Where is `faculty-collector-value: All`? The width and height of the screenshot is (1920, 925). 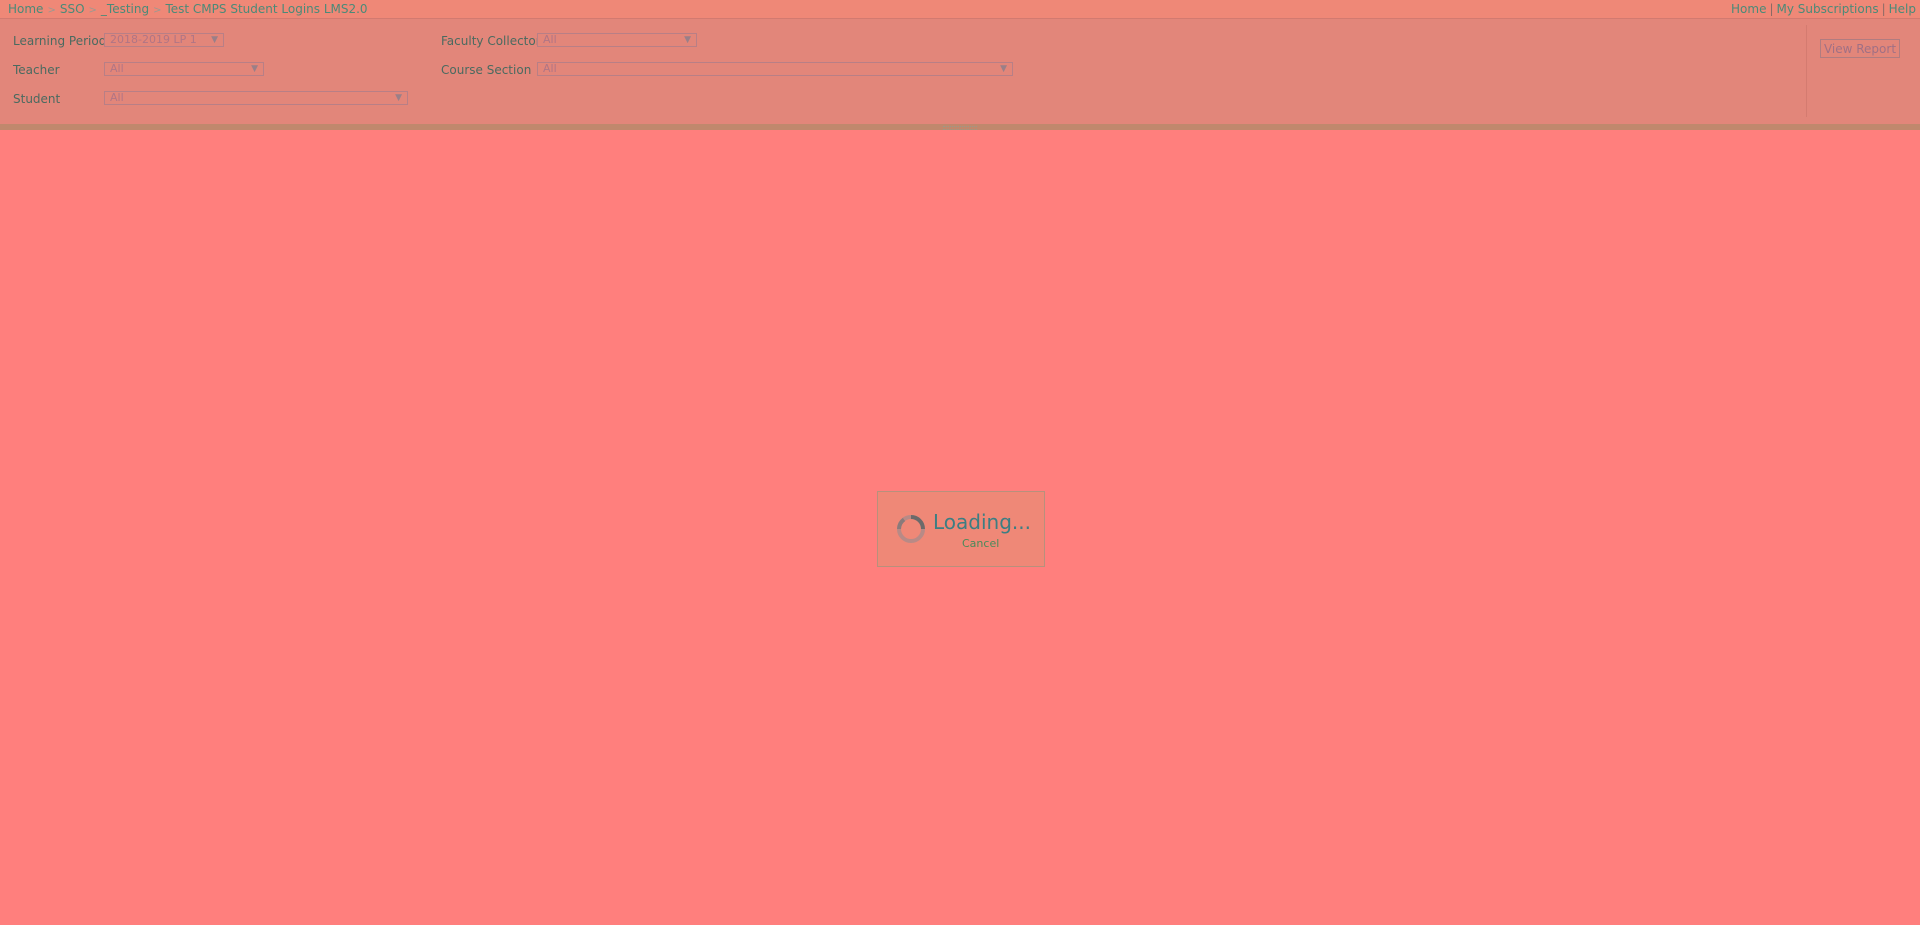 faculty-collector-value: All is located at coordinates (550, 39).